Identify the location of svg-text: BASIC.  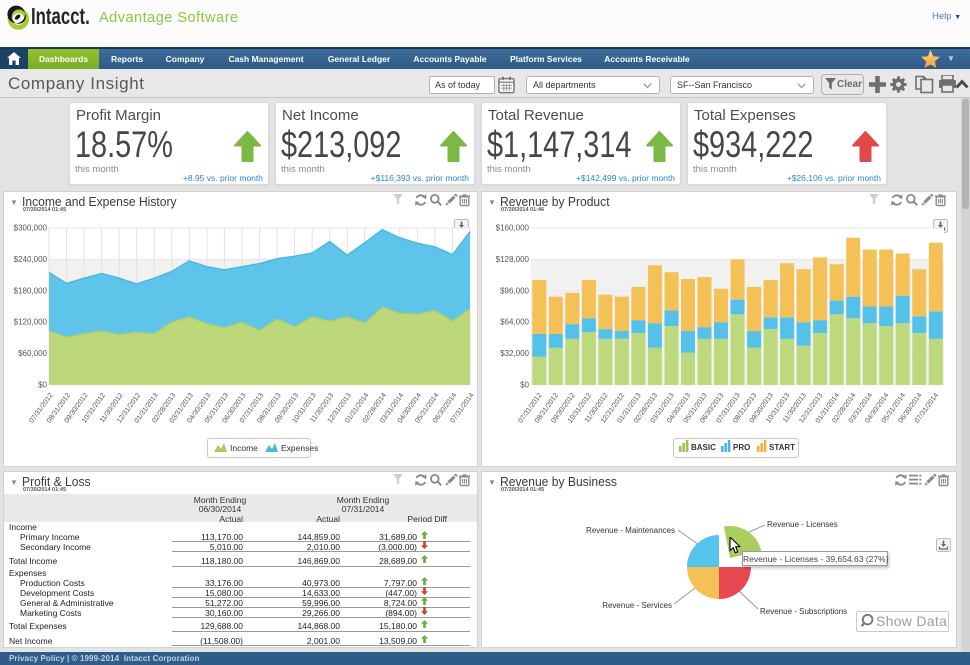
(703, 447).